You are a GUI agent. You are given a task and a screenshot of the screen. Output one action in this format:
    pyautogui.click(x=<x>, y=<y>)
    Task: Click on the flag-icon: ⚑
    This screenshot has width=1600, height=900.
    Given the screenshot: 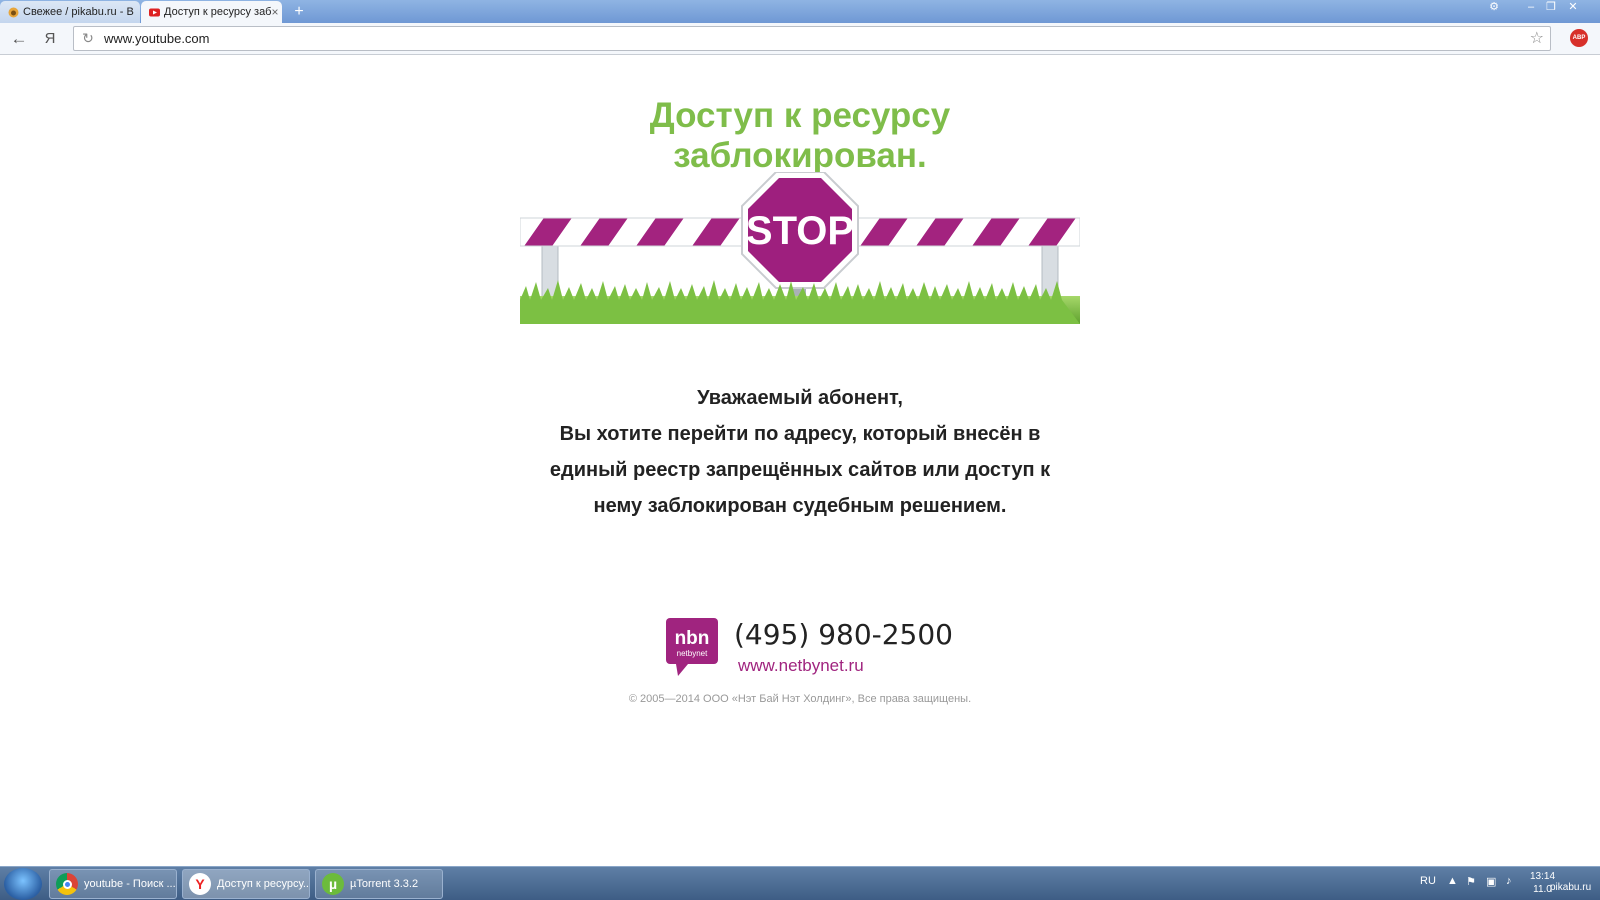 What is the action you would take?
    pyautogui.click(x=1471, y=881)
    